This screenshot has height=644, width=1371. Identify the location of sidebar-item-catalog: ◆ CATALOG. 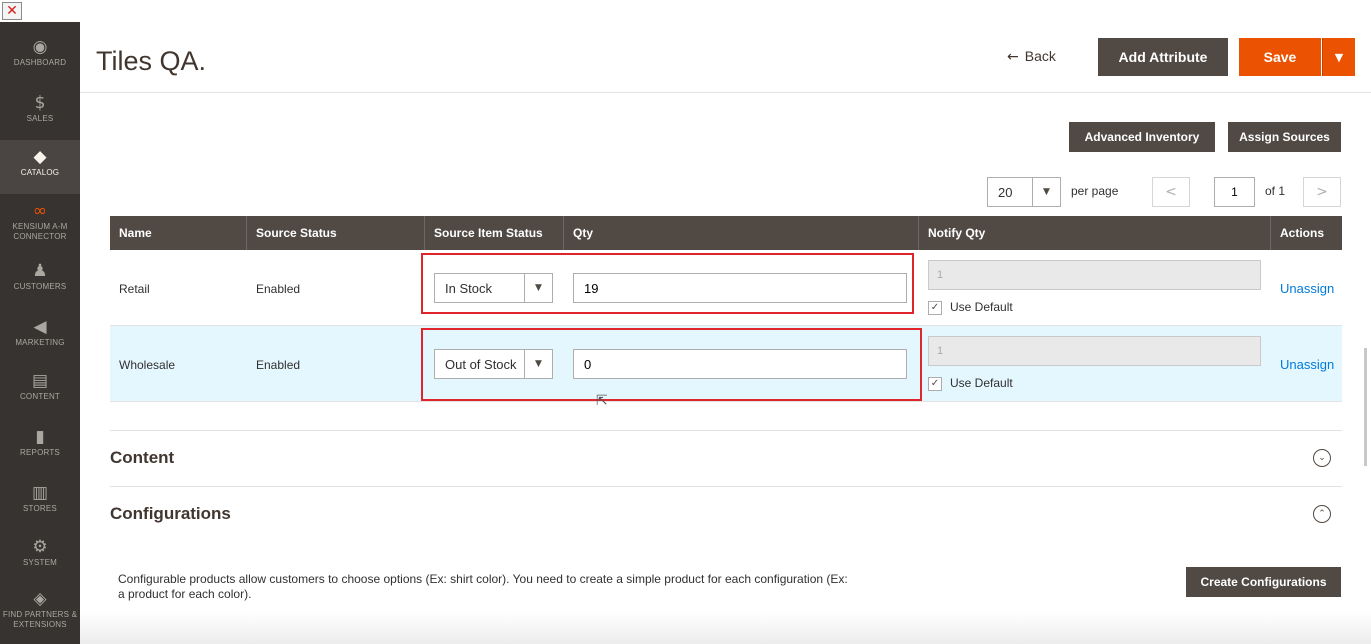
(40, 167).